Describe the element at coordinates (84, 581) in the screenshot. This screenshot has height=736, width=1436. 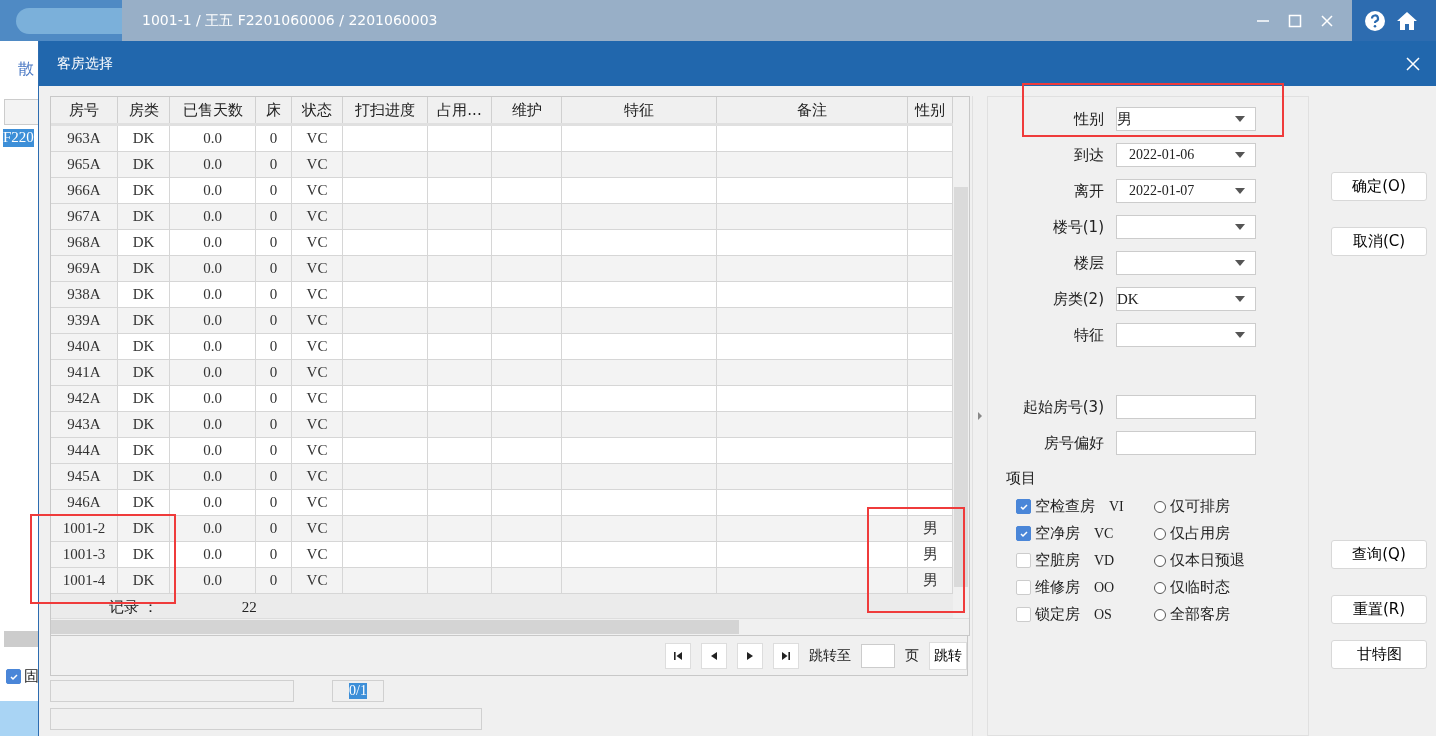
I see `table-cell: 1001-4` at that location.